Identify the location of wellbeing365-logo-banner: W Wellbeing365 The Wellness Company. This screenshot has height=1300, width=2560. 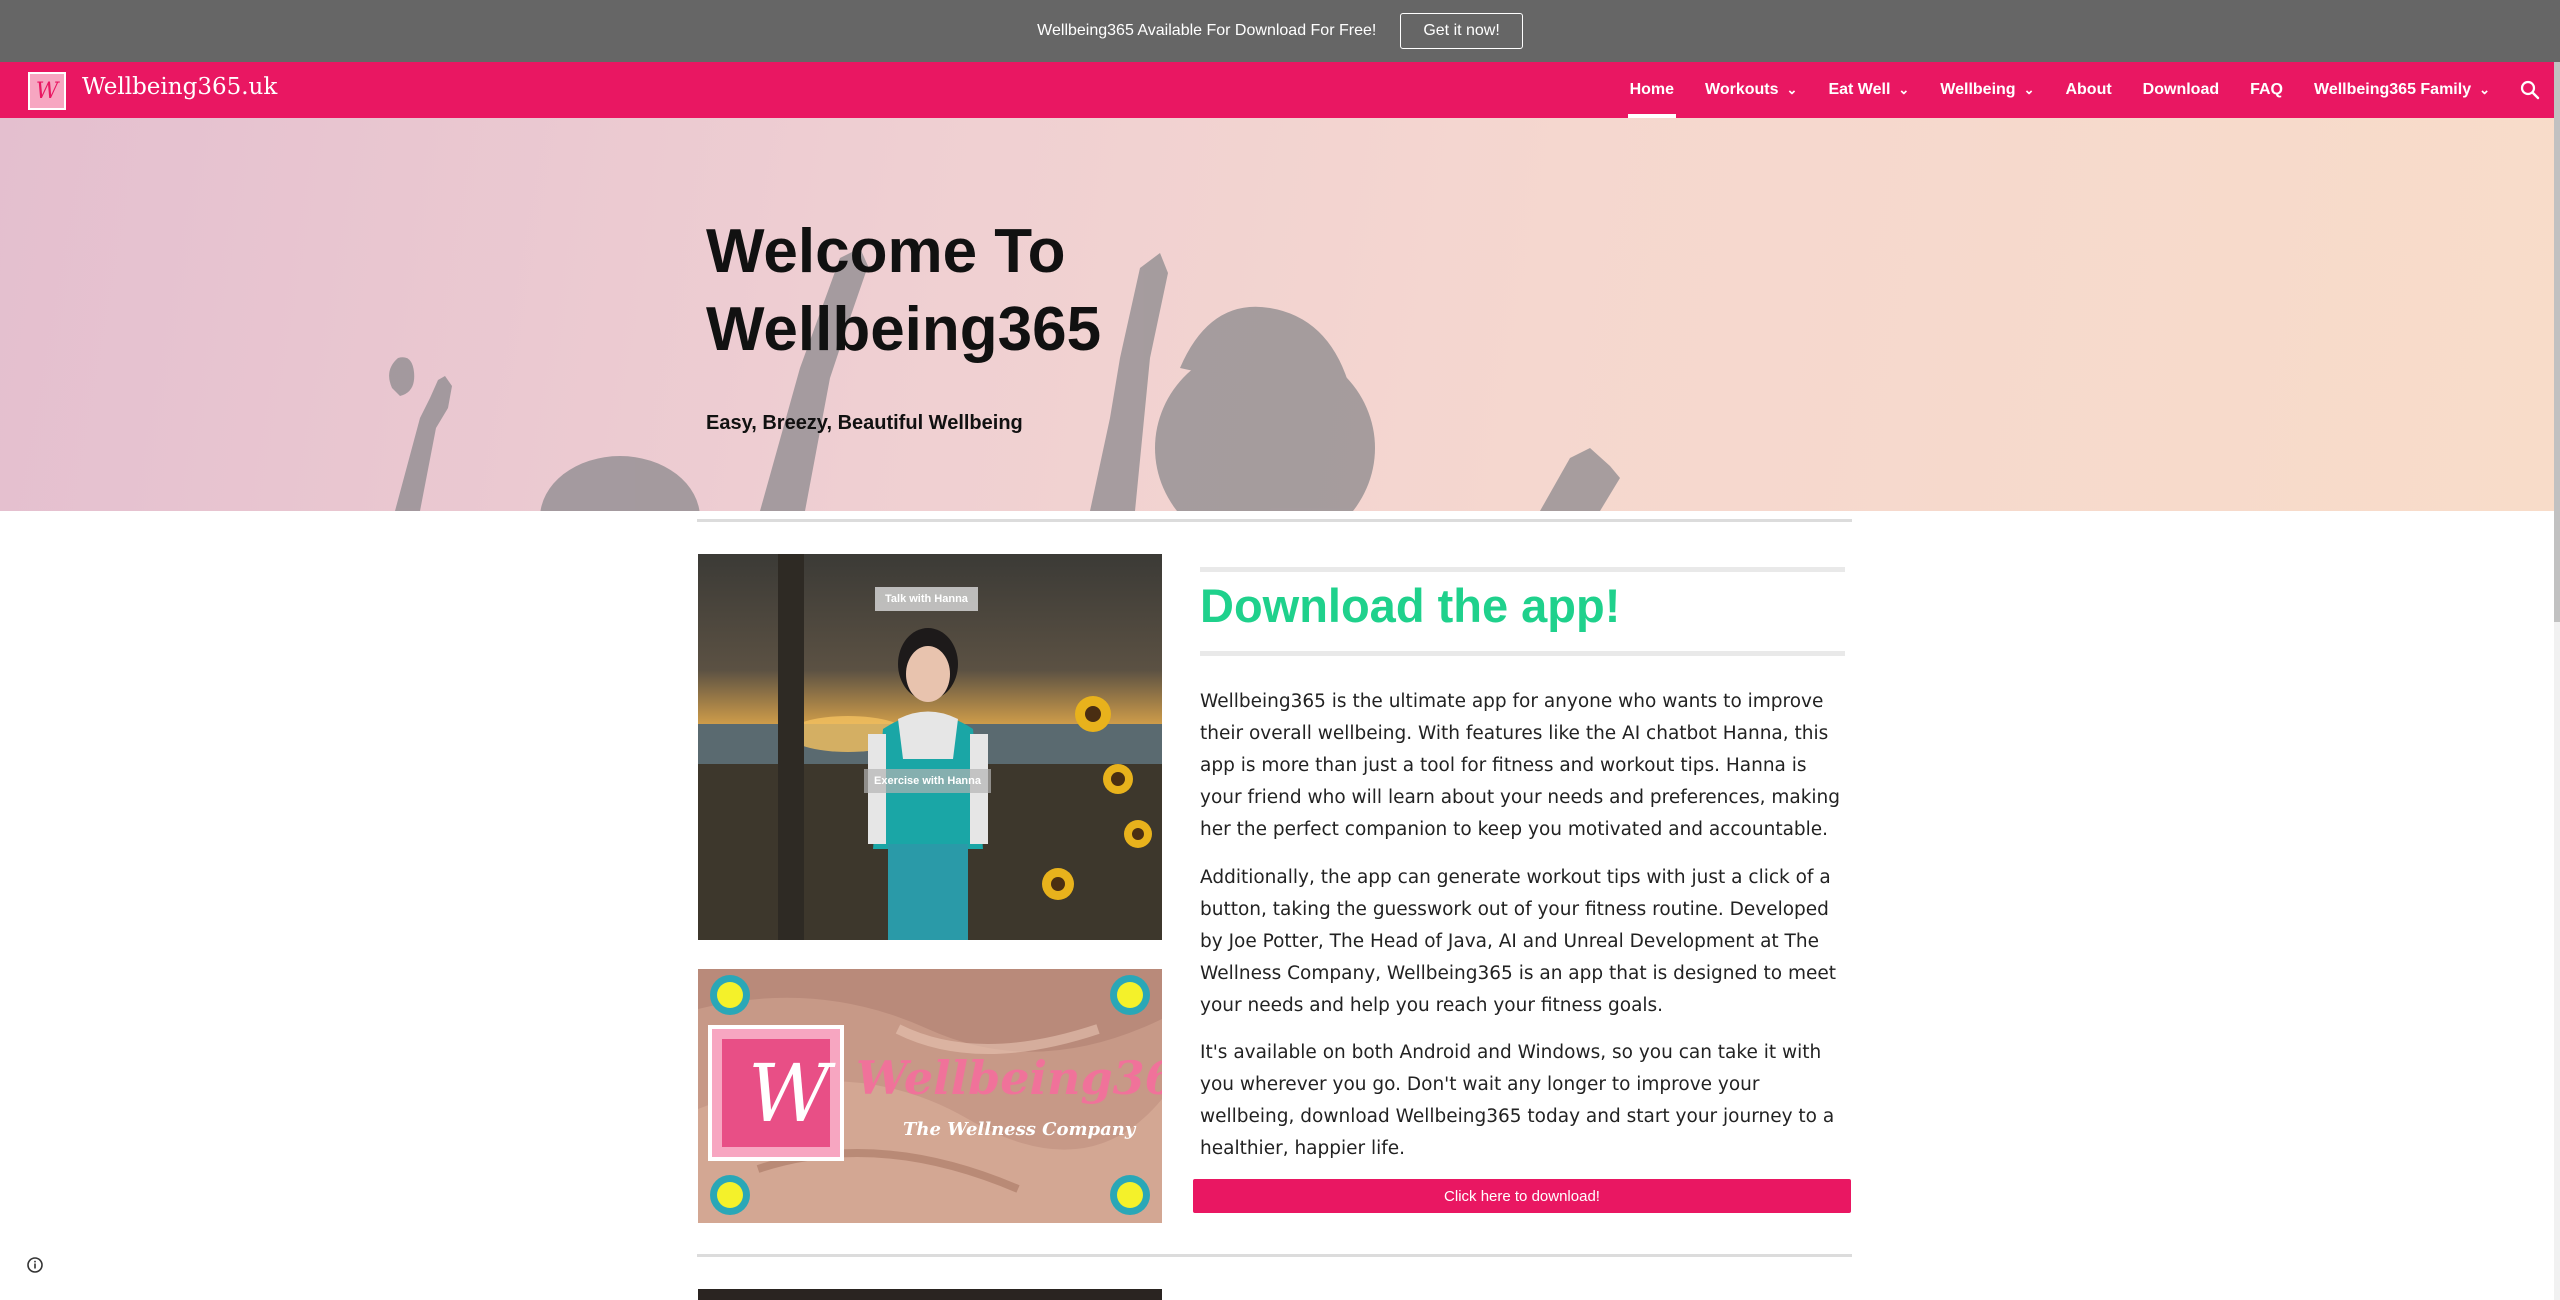
(930, 1096).